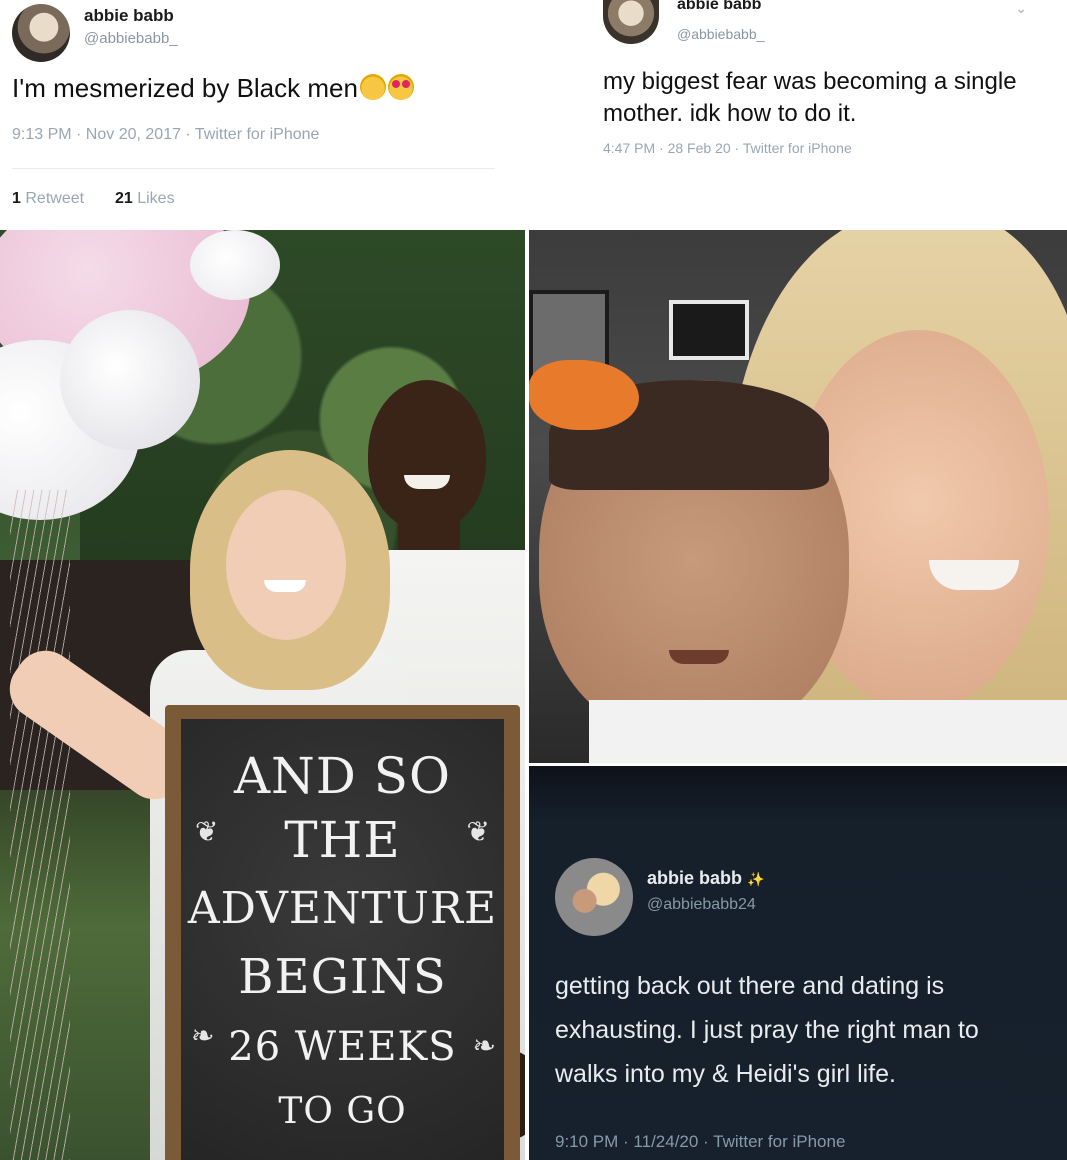 This screenshot has height=1160, width=1067. I want to click on heart-eyes-icon, so click(400, 87).